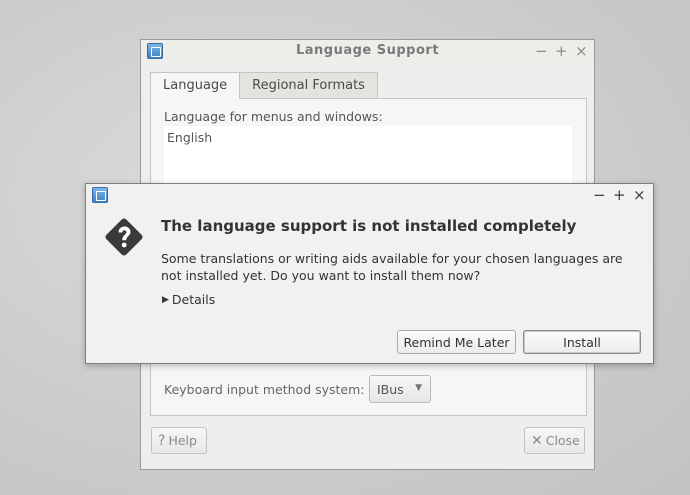 This screenshot has height=495, width=690. What do you see at coordinates (369, 195) in the screenshot?
I see `dialog-titlebar: − + ×` at bounding box center [369, 195].